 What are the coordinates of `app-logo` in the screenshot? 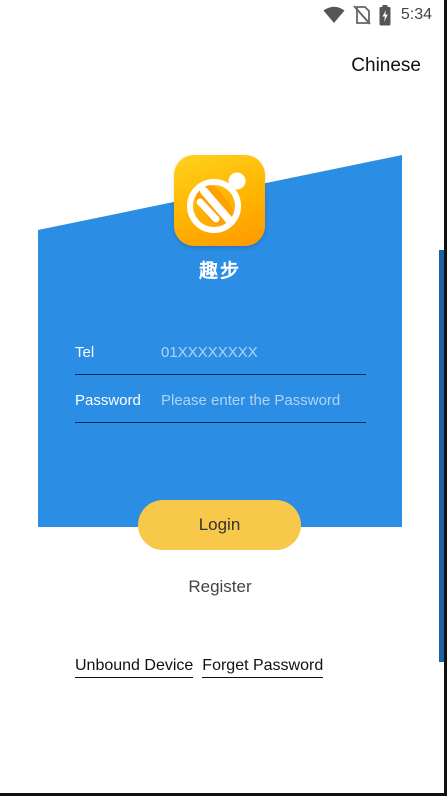 It's located at (219, 200).